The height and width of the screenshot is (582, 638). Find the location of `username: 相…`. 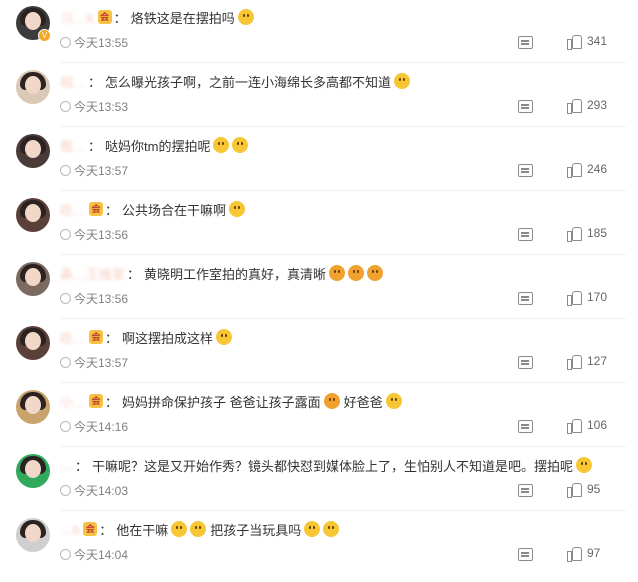

username: 相… is located at coordinates (73, 81).